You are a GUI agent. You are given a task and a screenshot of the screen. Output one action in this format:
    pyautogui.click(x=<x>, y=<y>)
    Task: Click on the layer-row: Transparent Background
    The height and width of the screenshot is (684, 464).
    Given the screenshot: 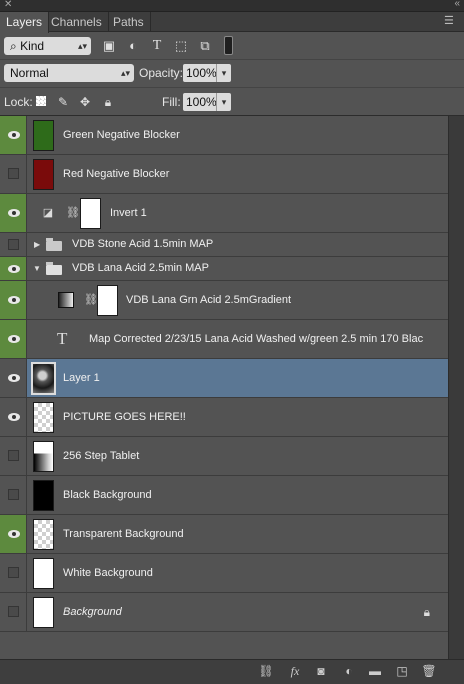 What is the action you would take?
    pyautogui.click(x=224, y=534)
    